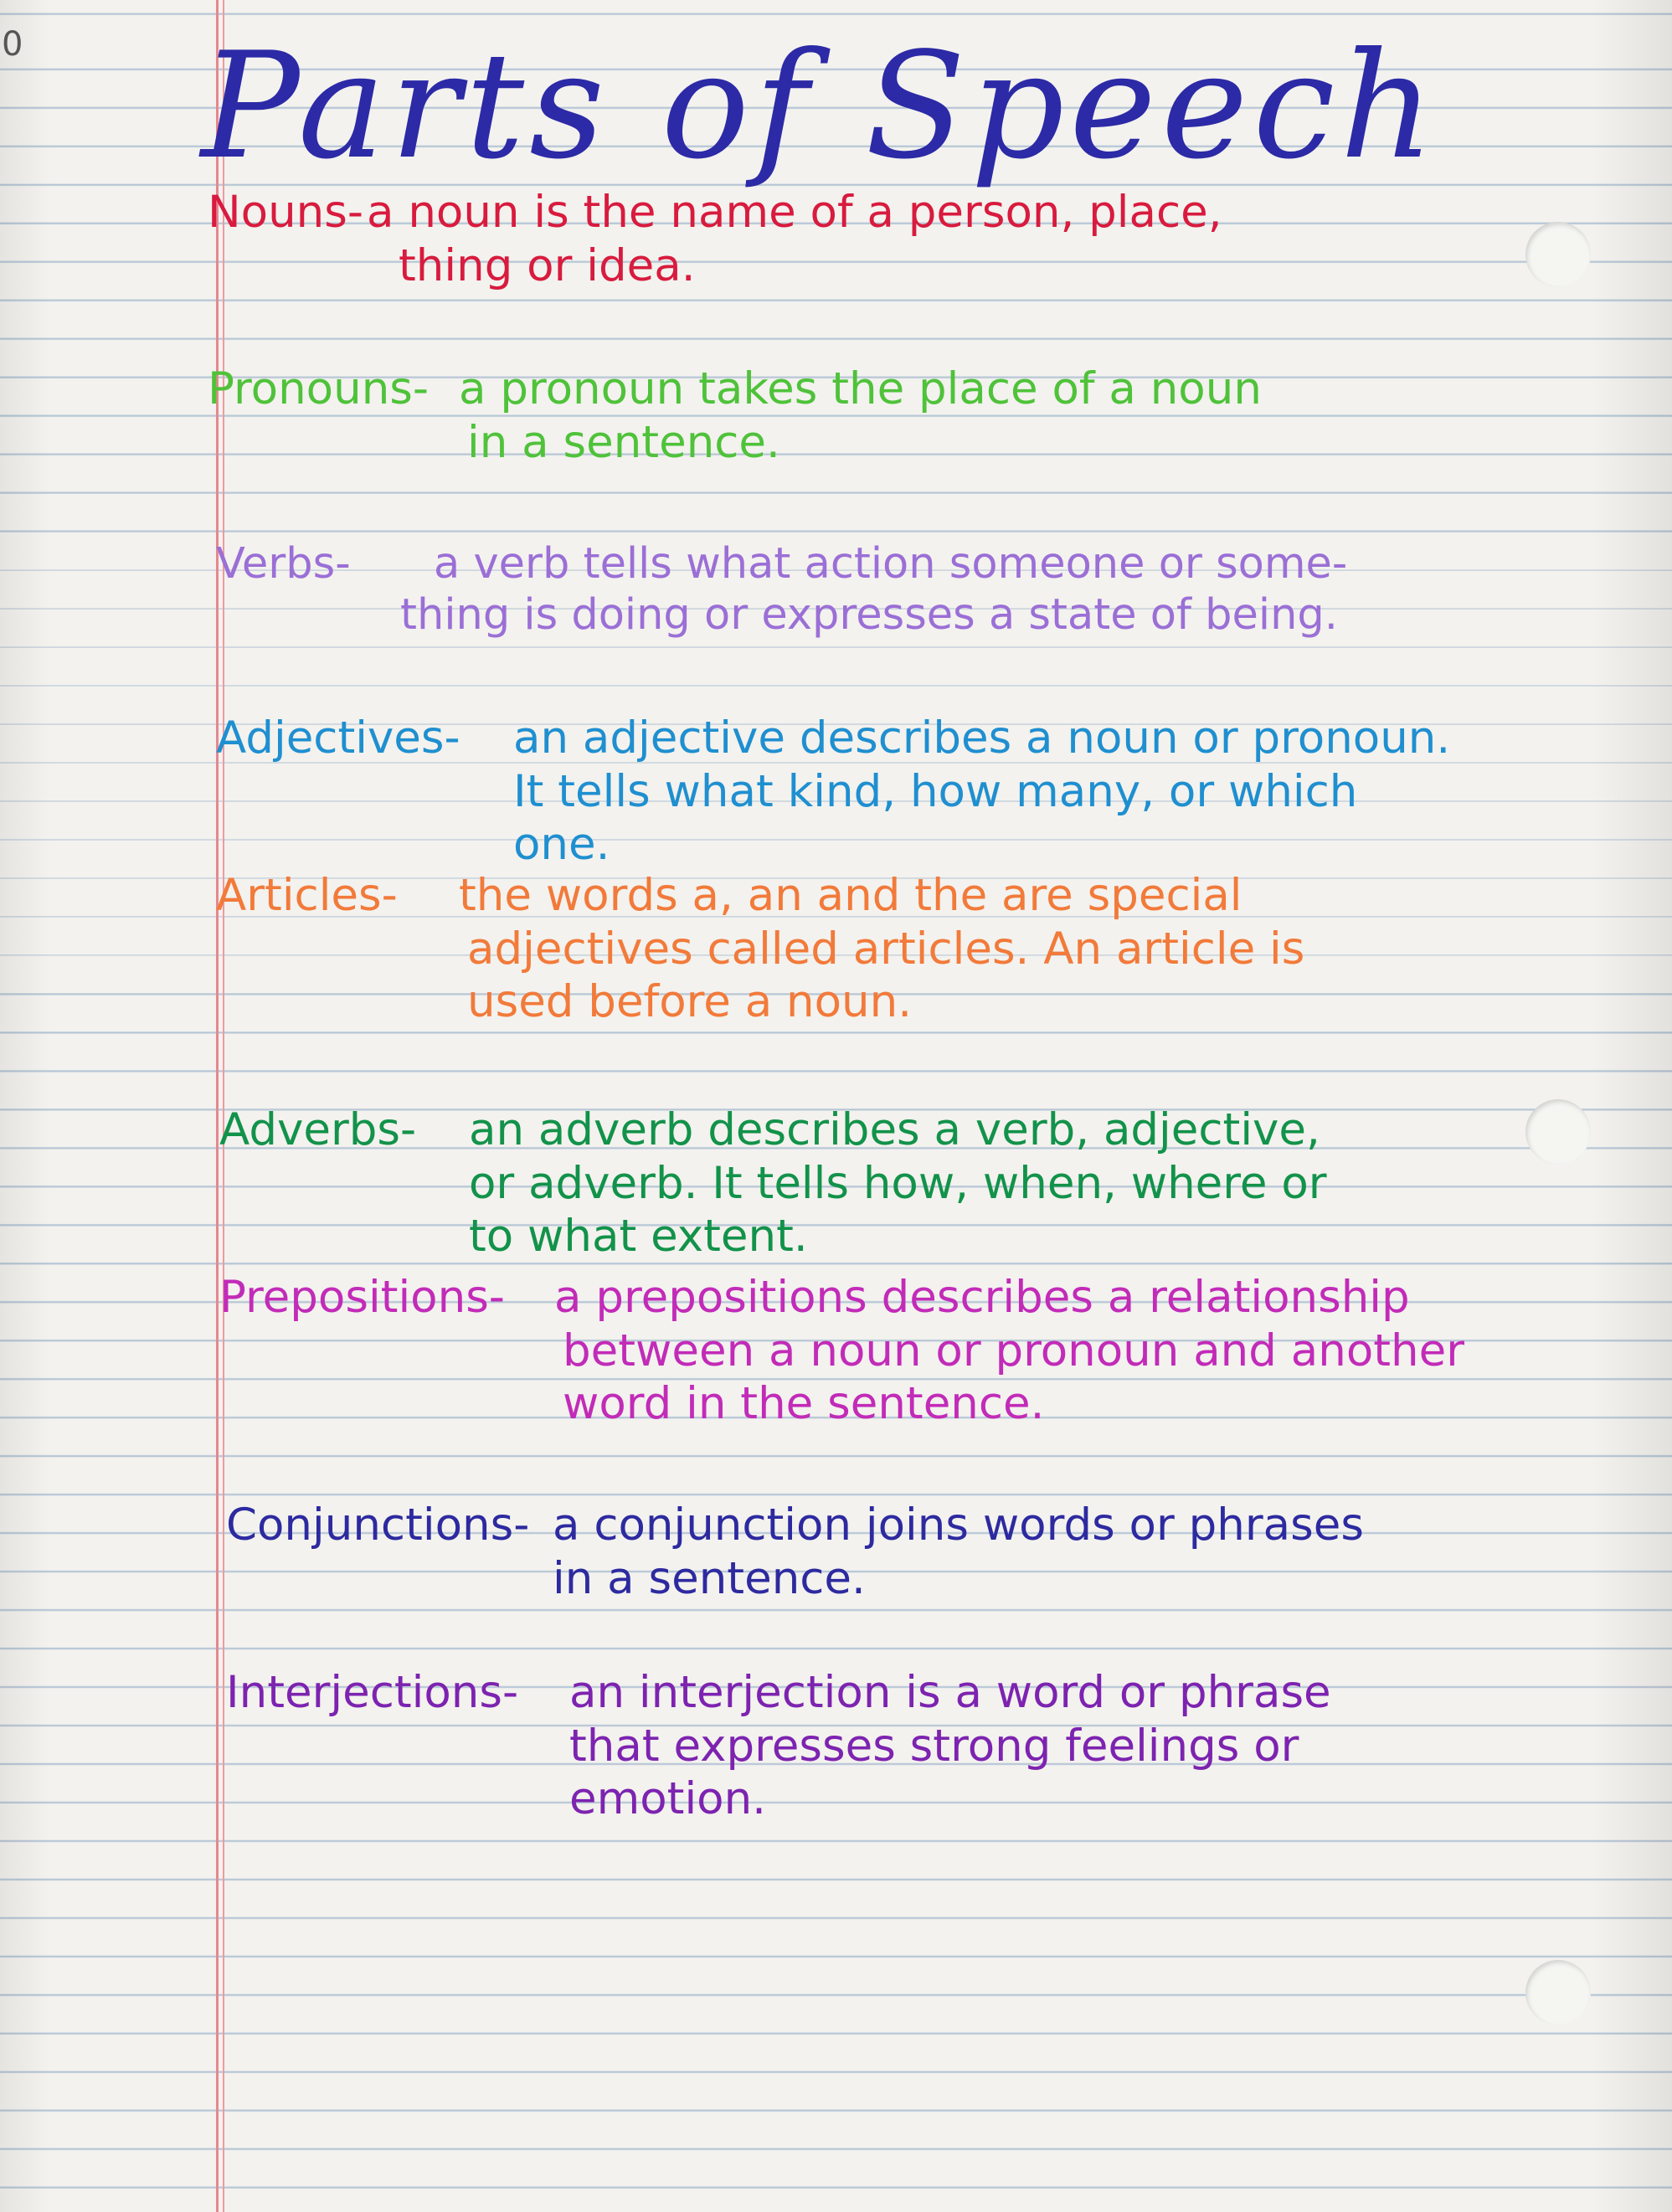 Image resolution: width=1672 pixels, height=2212 pixels. I want to click on definition-line: emotion., so click(668, 1799).